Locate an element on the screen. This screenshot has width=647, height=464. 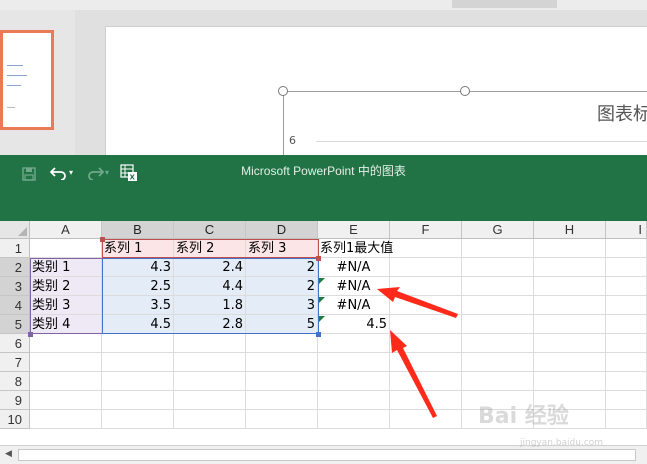
annotation-arrows is located at coordinates (417, 352).